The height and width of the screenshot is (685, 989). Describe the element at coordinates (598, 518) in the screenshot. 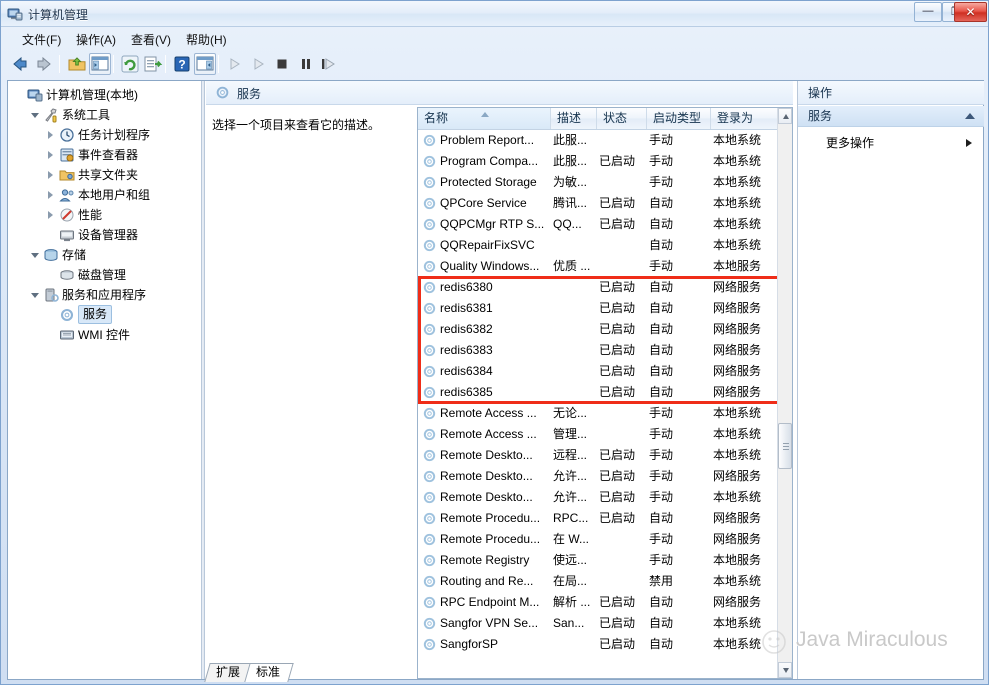

I see `service-row: Remote Procedu... RPC... 已启动 自动 网络服务` at that location.